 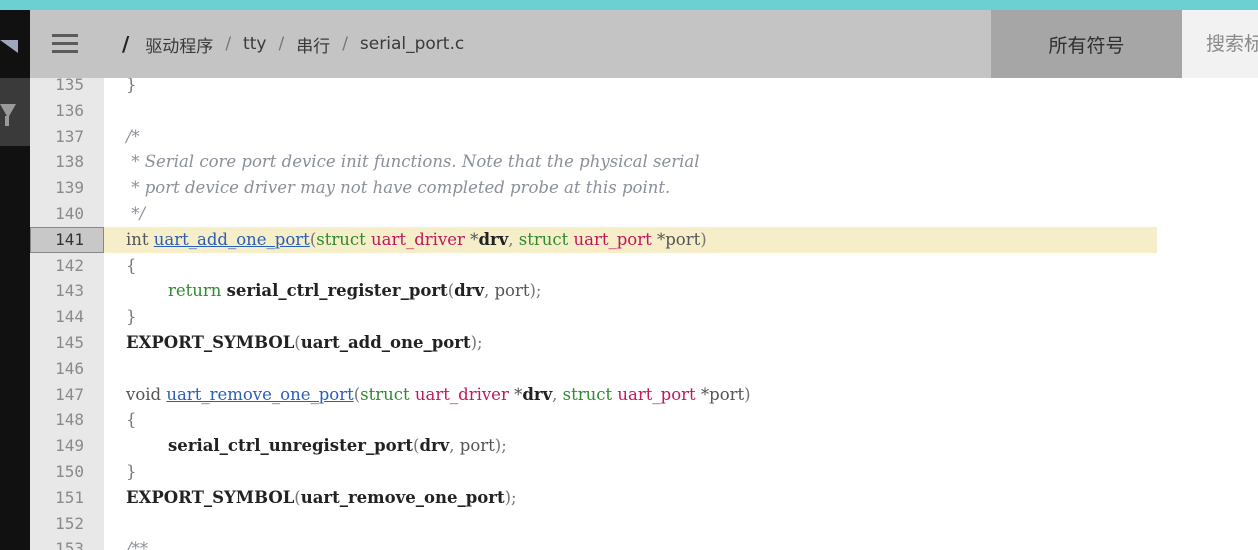 I want to click on search-input, so click(x=1220, y=44).